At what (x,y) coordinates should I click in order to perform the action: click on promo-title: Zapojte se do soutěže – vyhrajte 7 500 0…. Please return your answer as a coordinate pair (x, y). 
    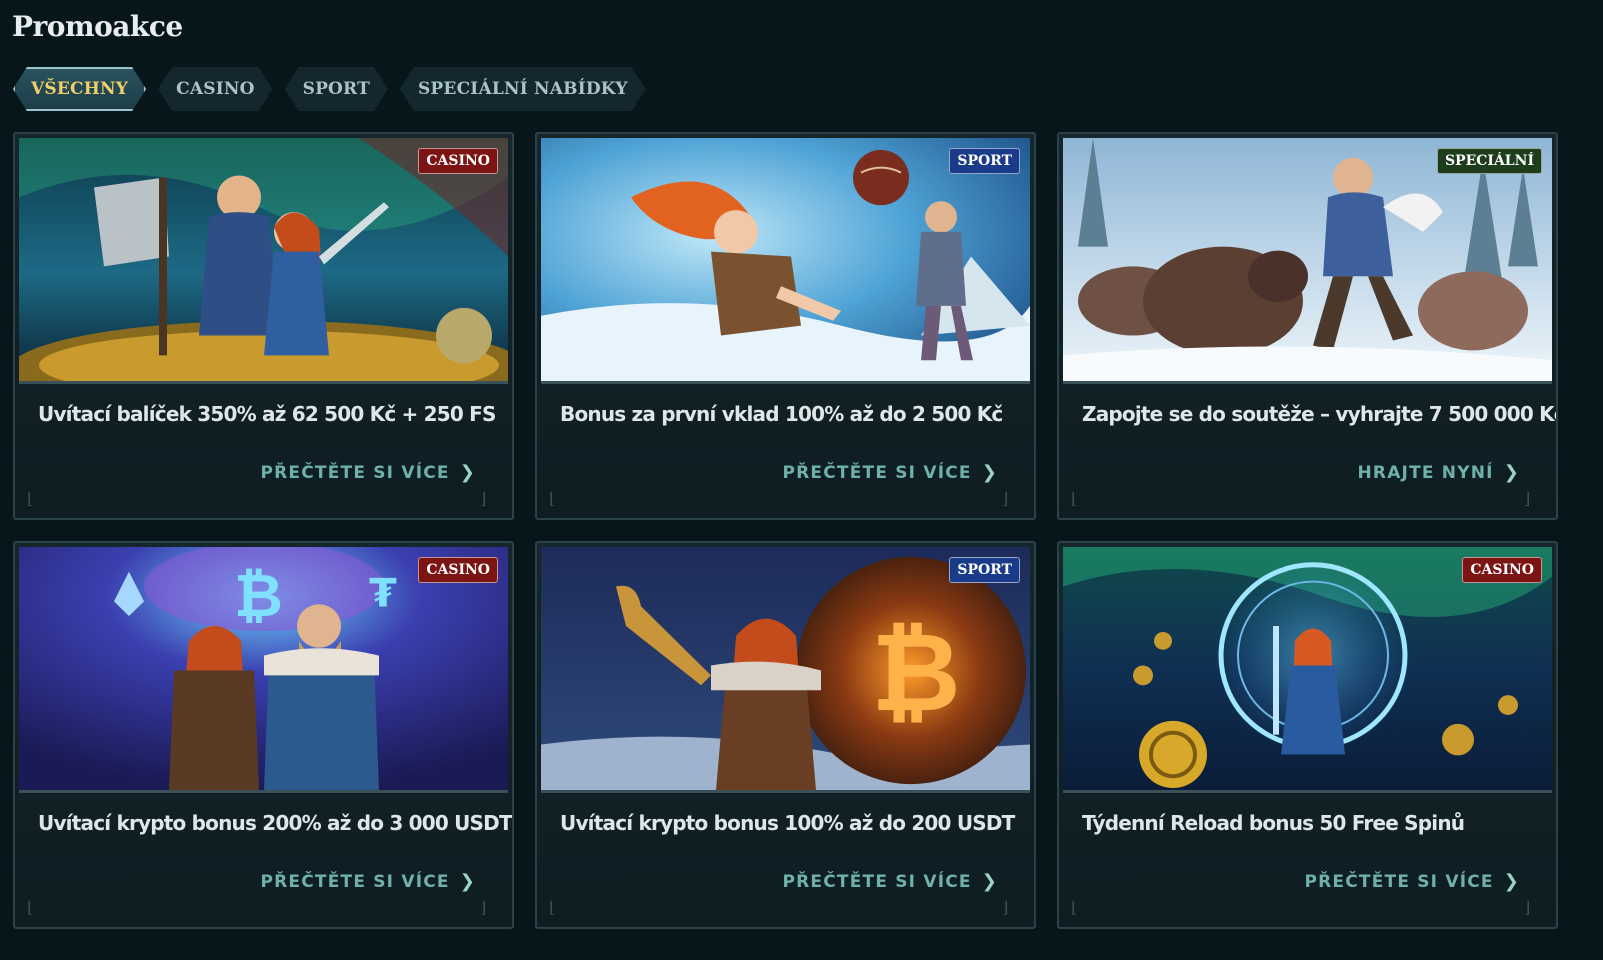
    Looking at the image, I should click on (1320, 414).